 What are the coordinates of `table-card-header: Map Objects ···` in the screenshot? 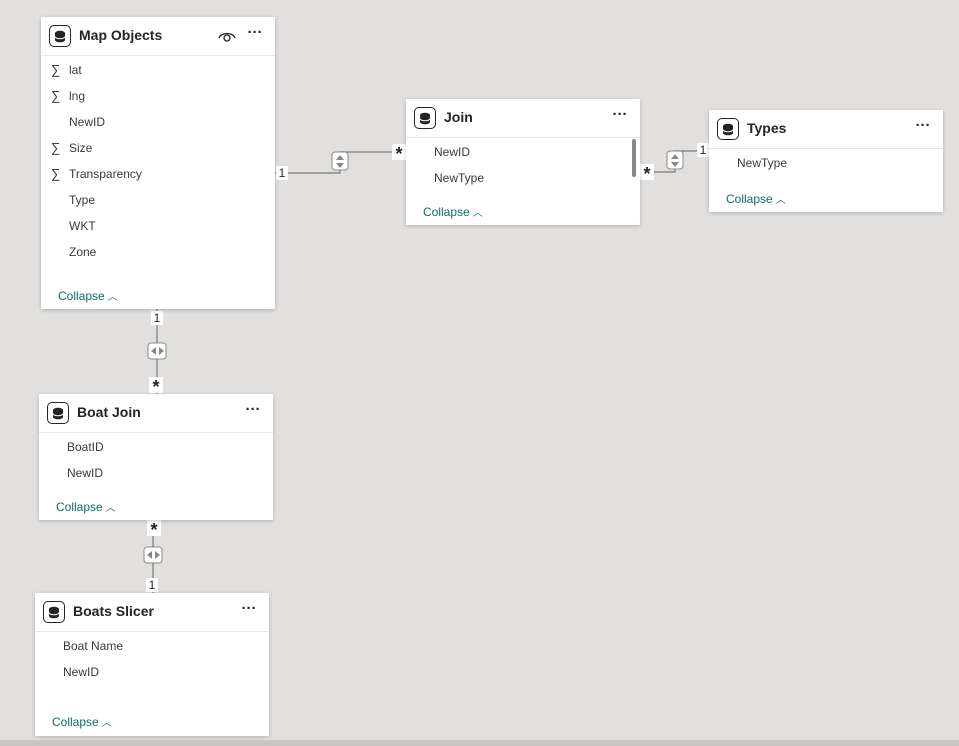 It's located at (158, 36).